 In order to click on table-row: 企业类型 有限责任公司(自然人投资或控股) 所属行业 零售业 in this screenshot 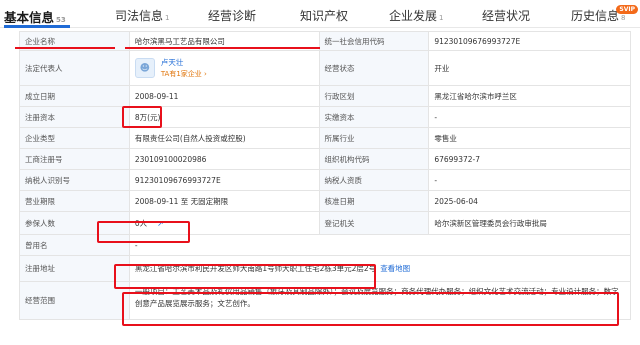, I will do `click(326, 138)`.